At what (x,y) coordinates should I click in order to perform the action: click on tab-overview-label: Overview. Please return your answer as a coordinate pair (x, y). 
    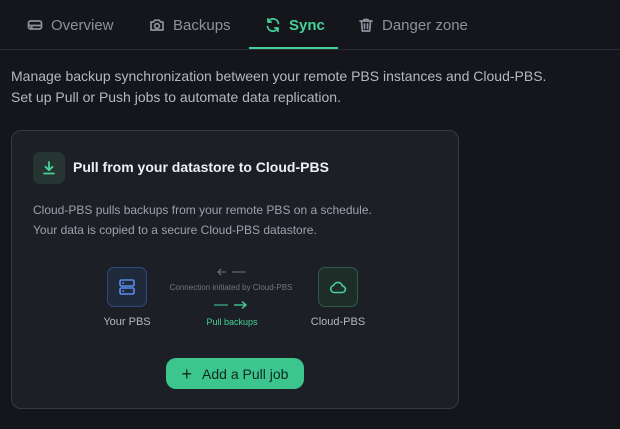
    Looking at the image, I should click on (82, 25).